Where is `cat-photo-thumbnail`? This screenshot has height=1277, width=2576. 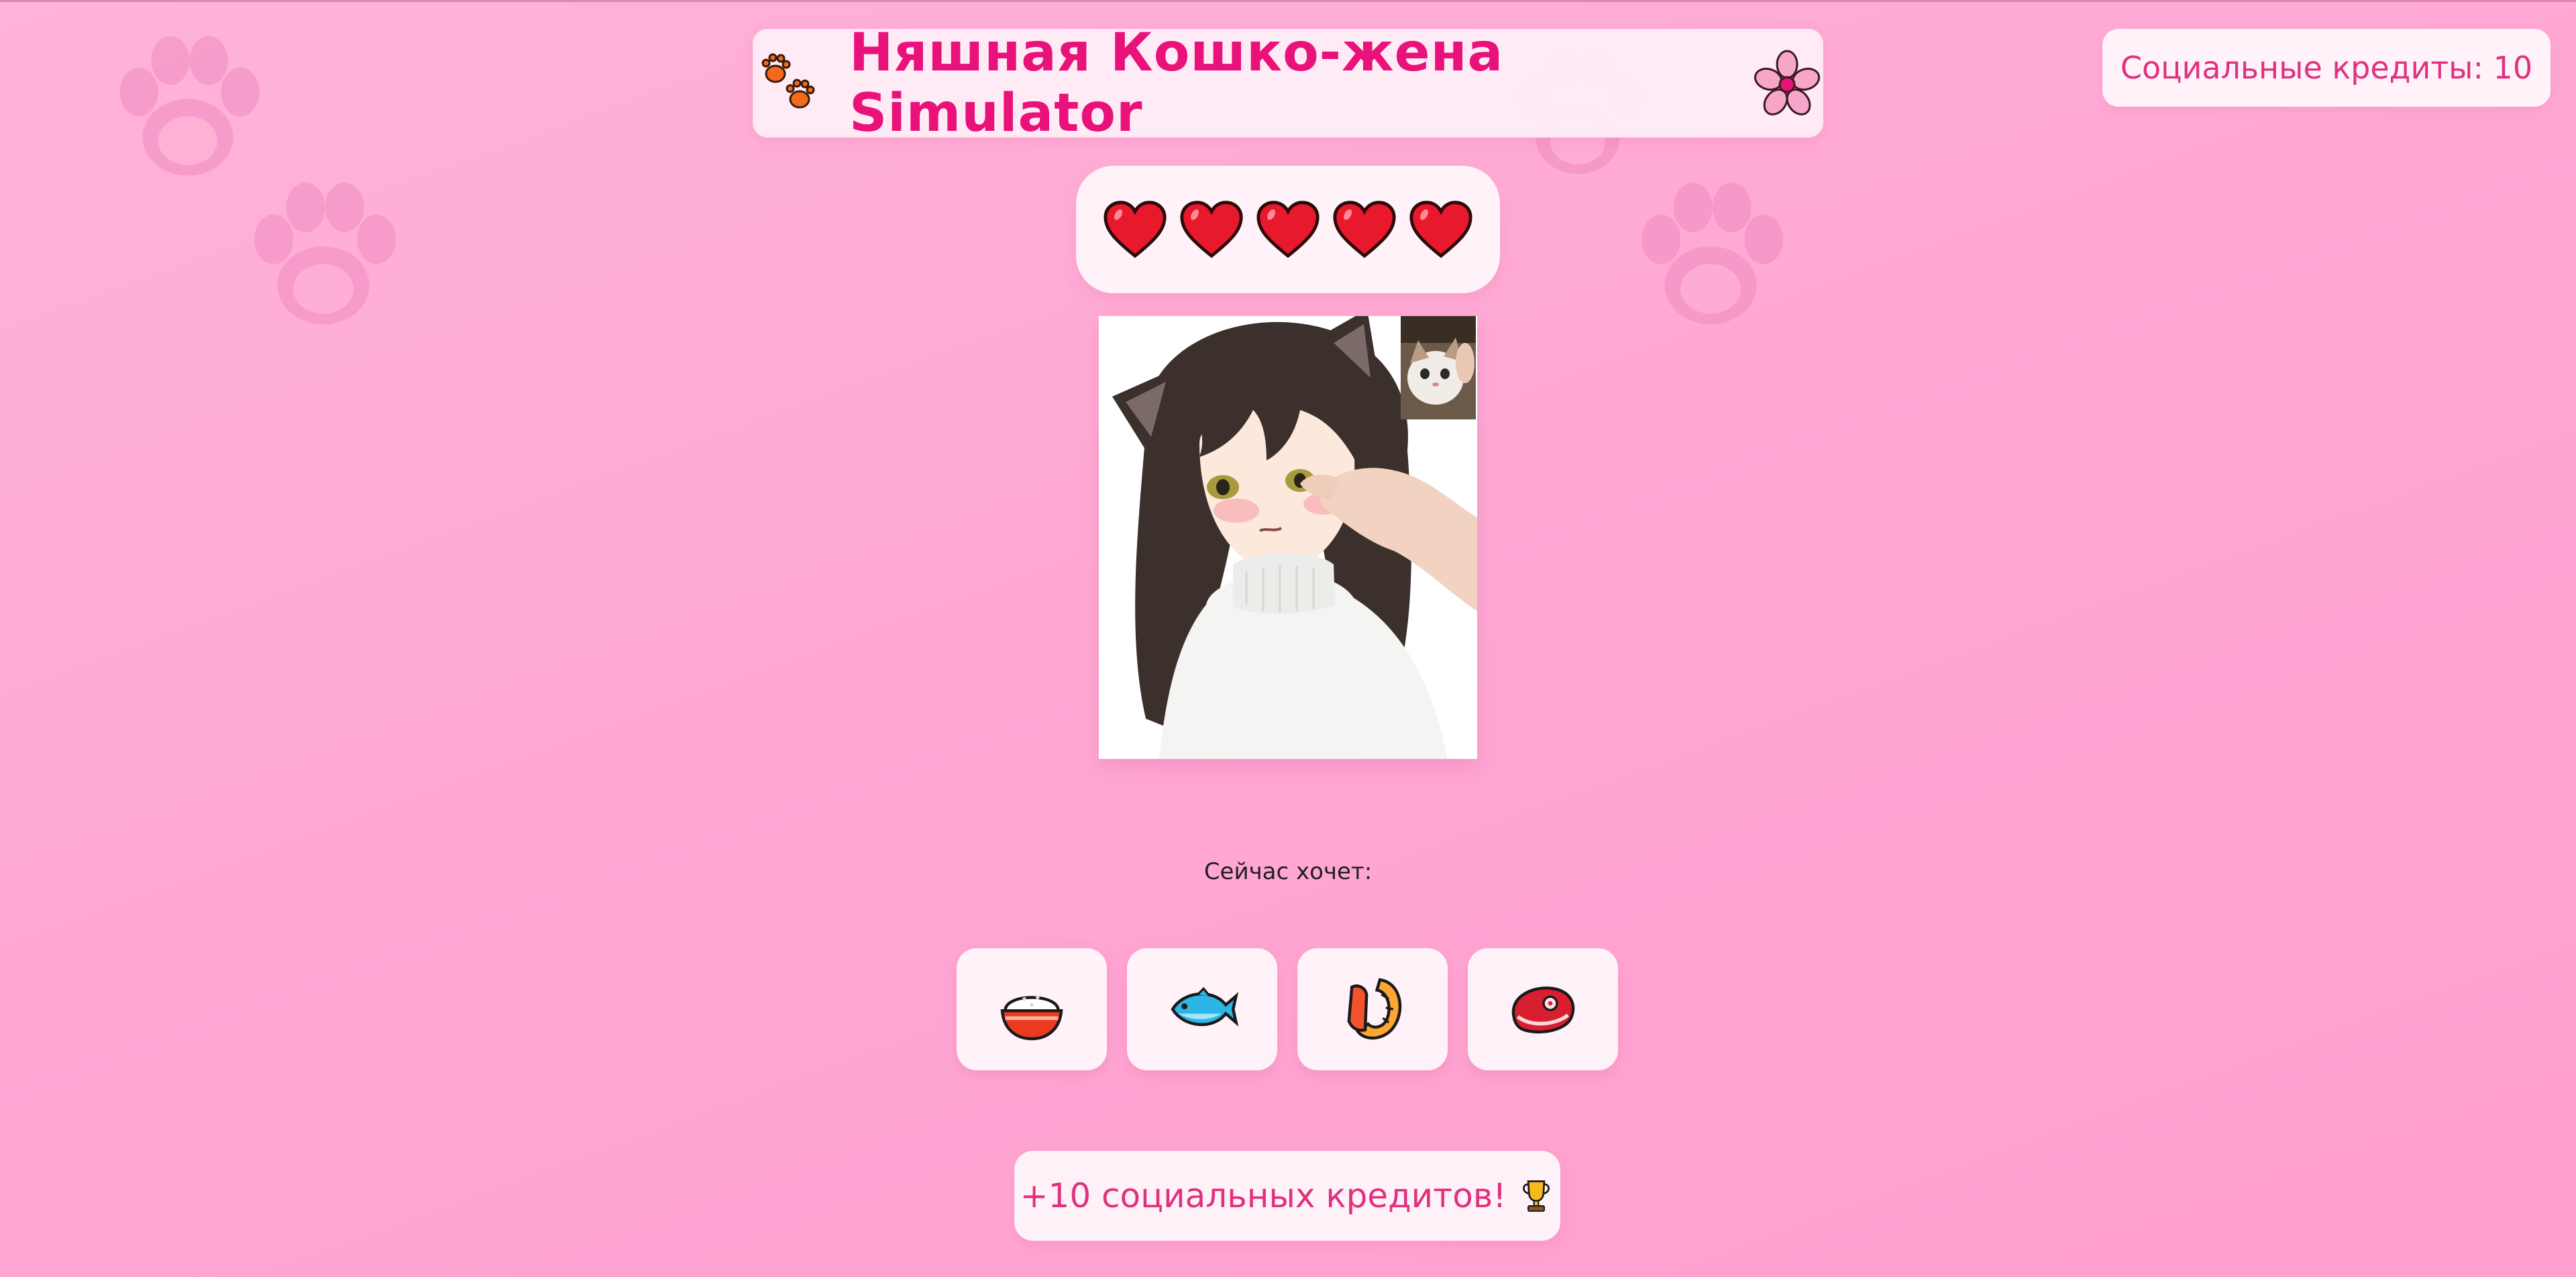 cat-photo-thumbnail is located at coordinates (1438, 367).